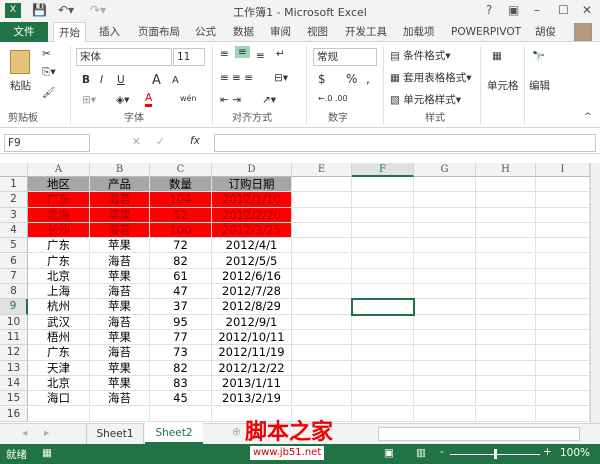 This screenshot has width=600, height=464. I want to click on table-cell: 2012/8/29, so click(252, 307).